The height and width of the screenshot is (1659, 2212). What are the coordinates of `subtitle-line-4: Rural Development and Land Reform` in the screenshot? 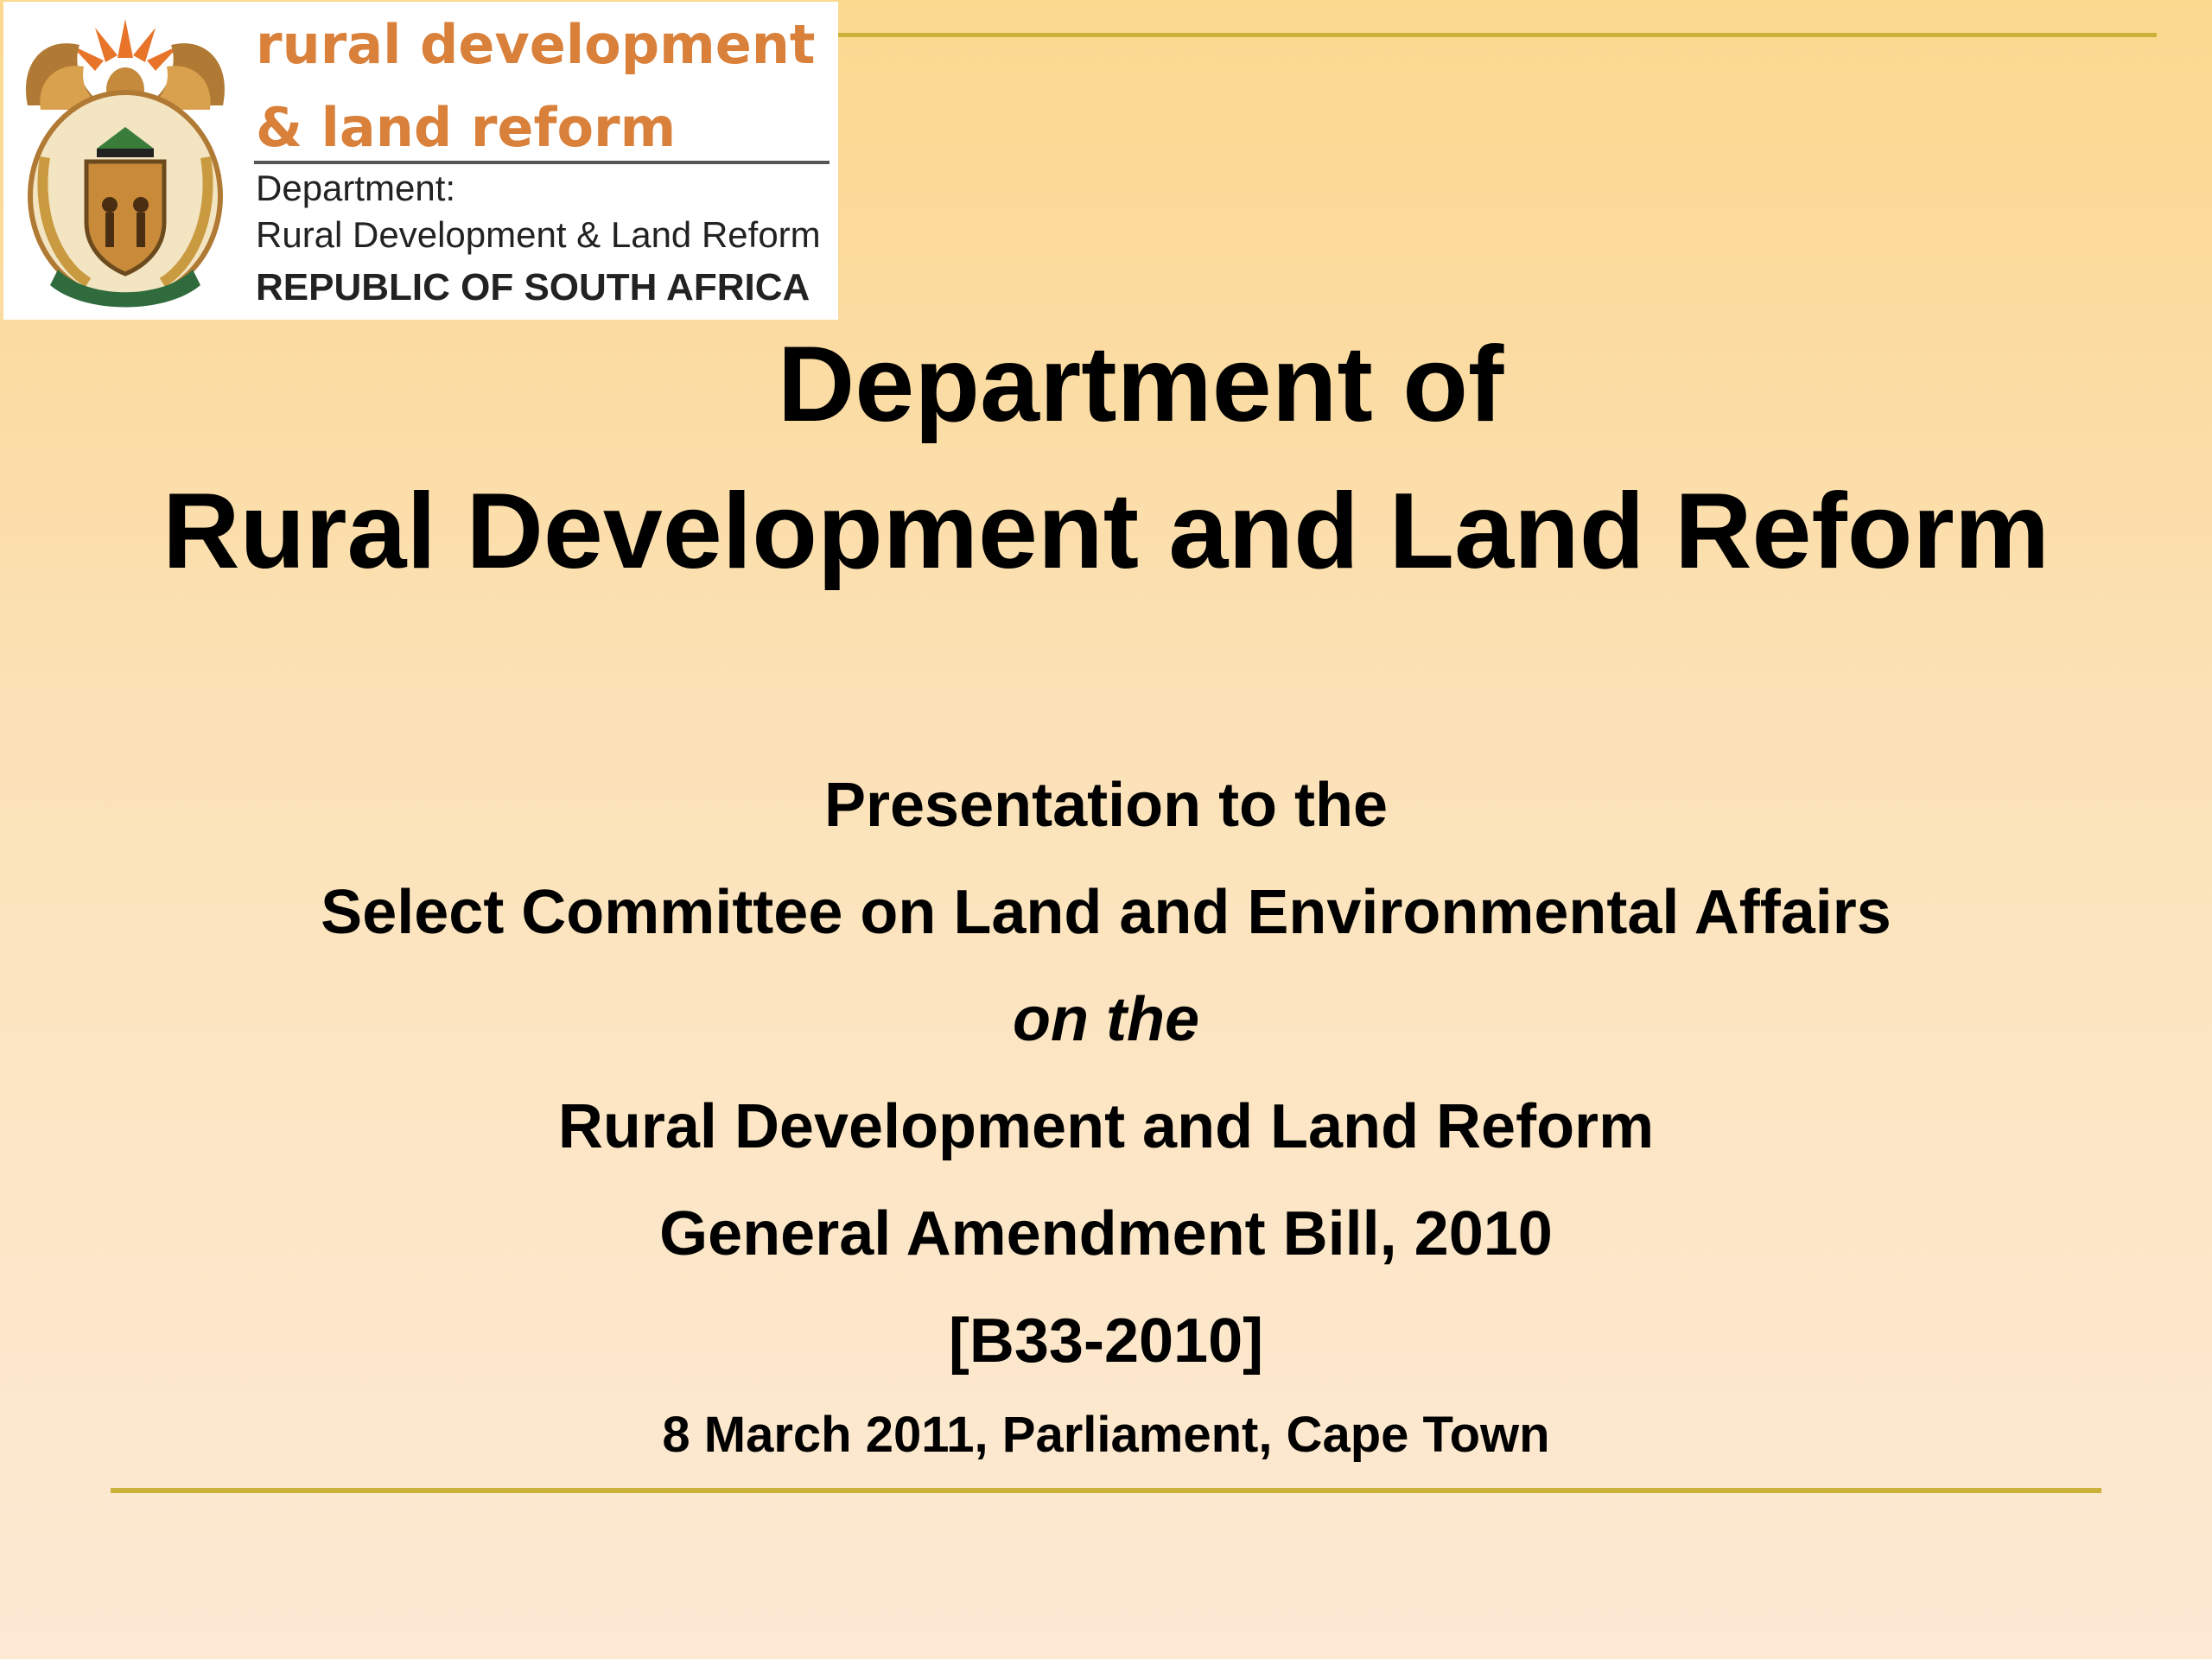 It's located at (1106, 1126).